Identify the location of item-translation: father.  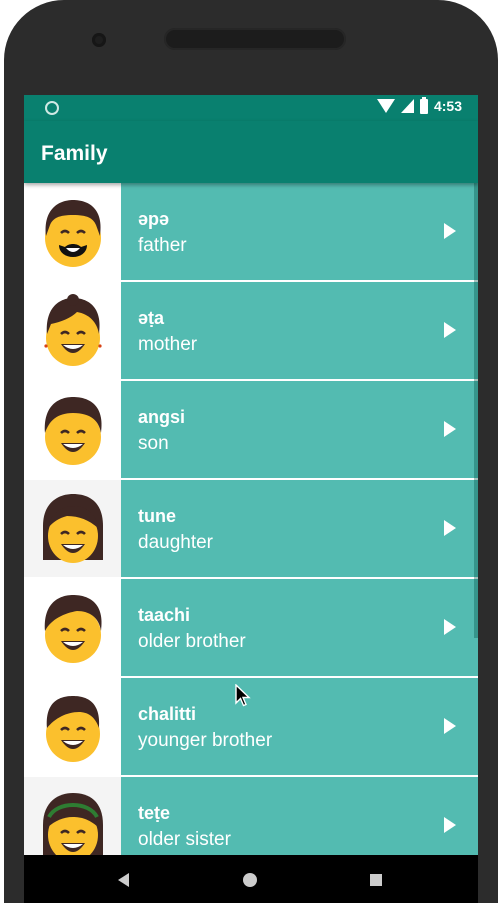
(162, 245).